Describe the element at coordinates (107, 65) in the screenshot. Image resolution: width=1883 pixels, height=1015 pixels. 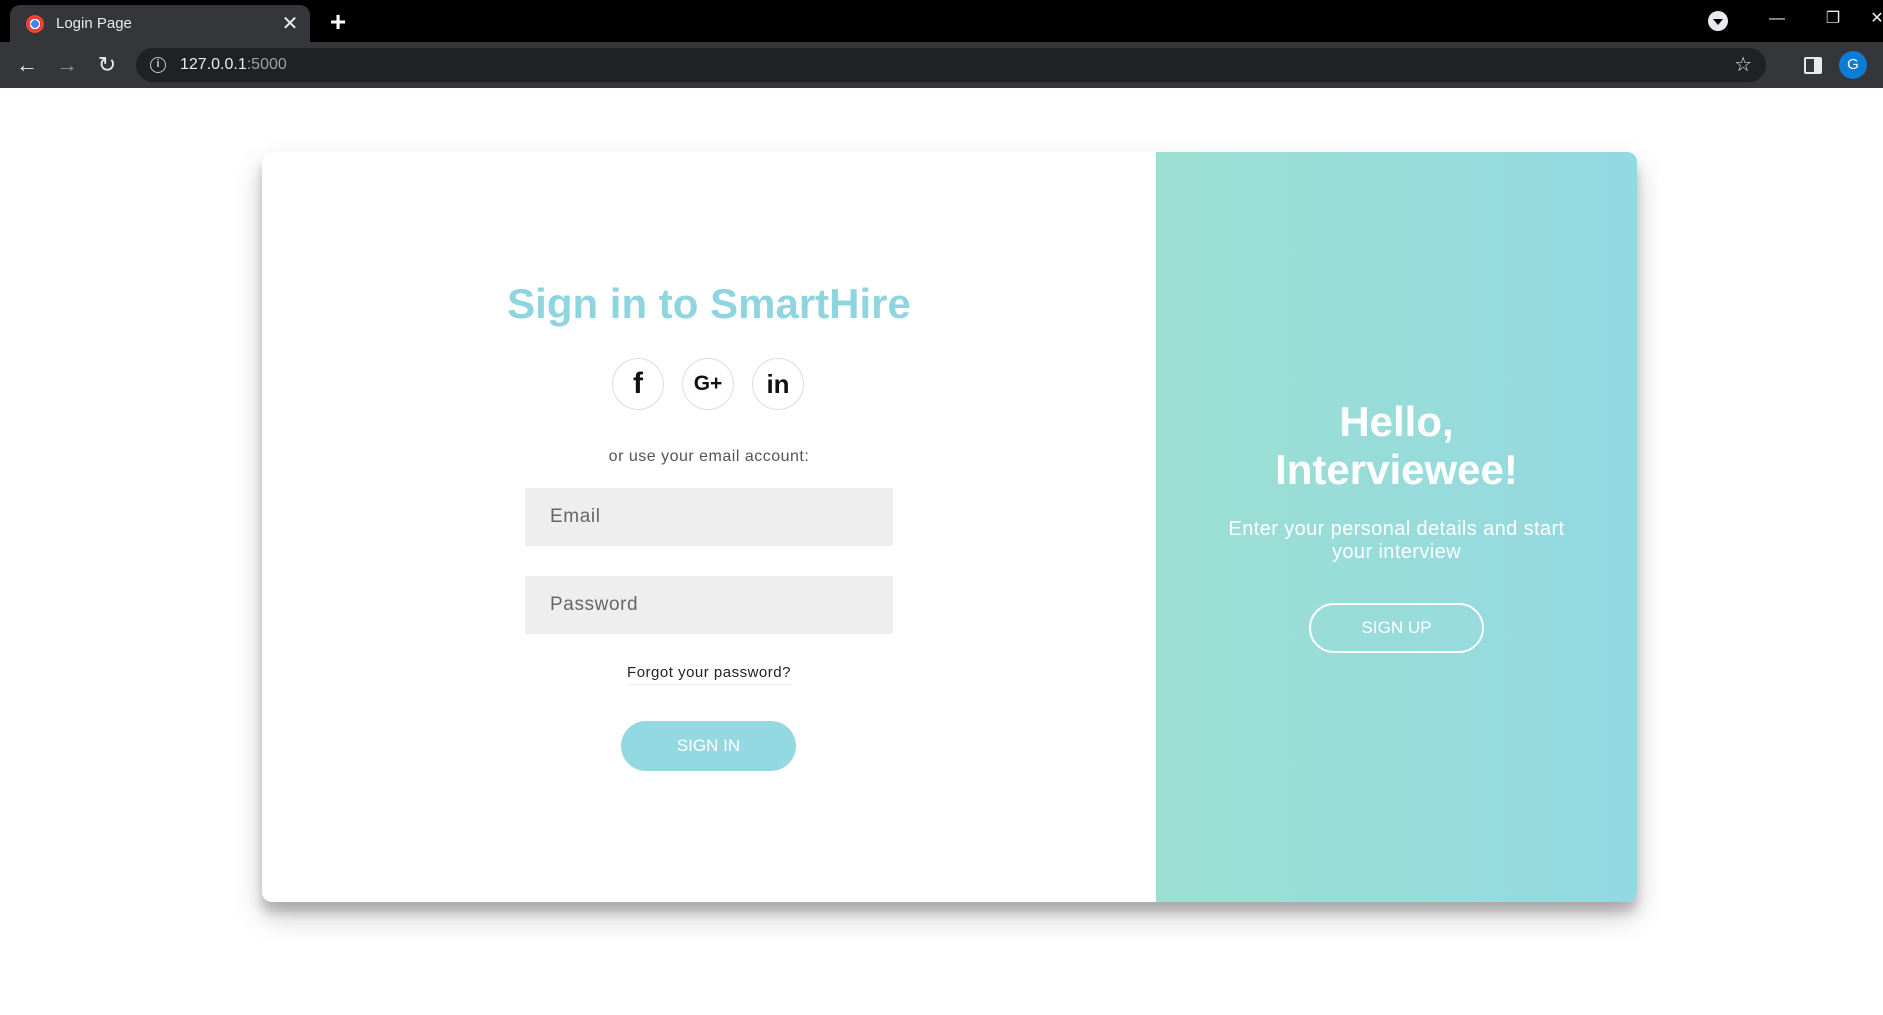
I see `reload-icon: ↻` at that location.